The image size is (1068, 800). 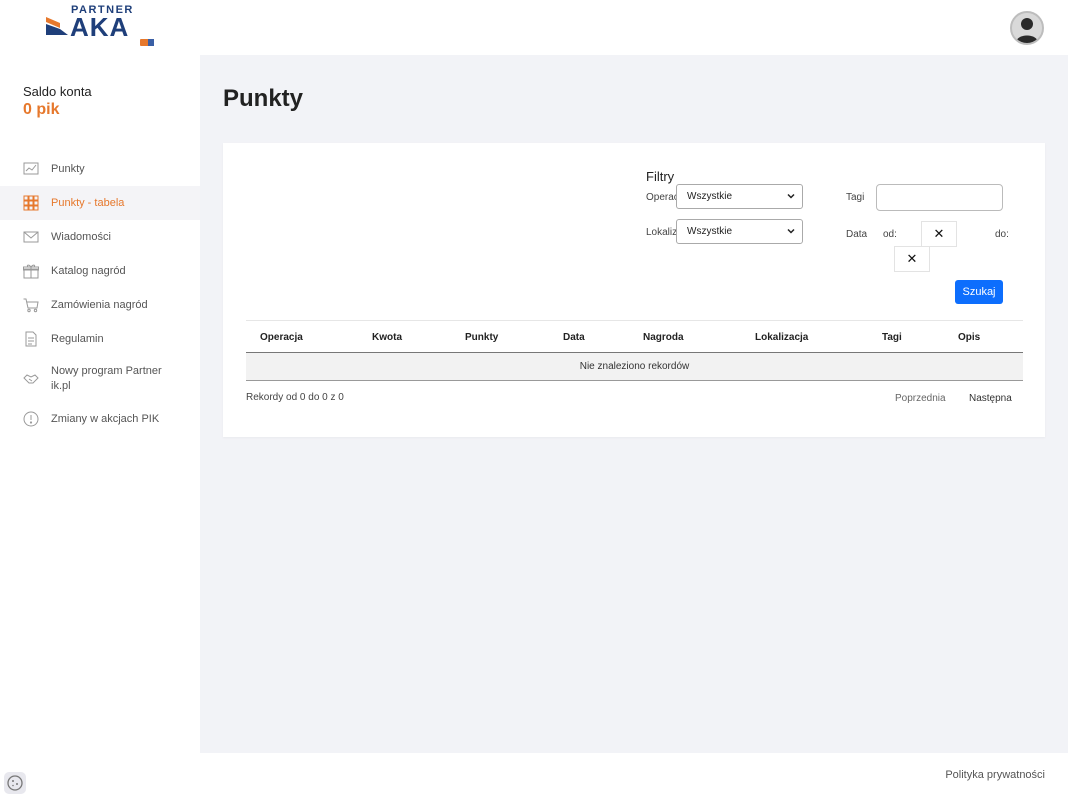 I want to click on sidebar-item-zmiany-w-akcjach: Zmiany w akcjach PIK, so click(x=100, y=419).